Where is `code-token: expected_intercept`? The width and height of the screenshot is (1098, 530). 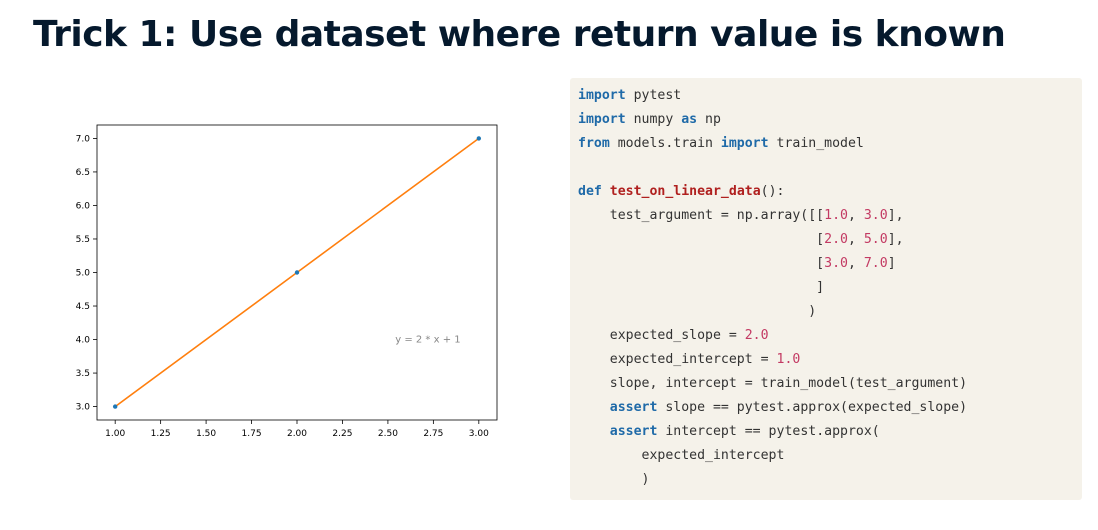
code-token: expected_intercept is located at coordinates (681, 455).